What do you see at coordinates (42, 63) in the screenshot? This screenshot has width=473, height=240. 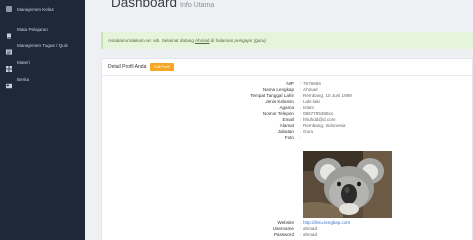 I see `sidebar-item-materi: Materi` at bounding box center [42, 63].